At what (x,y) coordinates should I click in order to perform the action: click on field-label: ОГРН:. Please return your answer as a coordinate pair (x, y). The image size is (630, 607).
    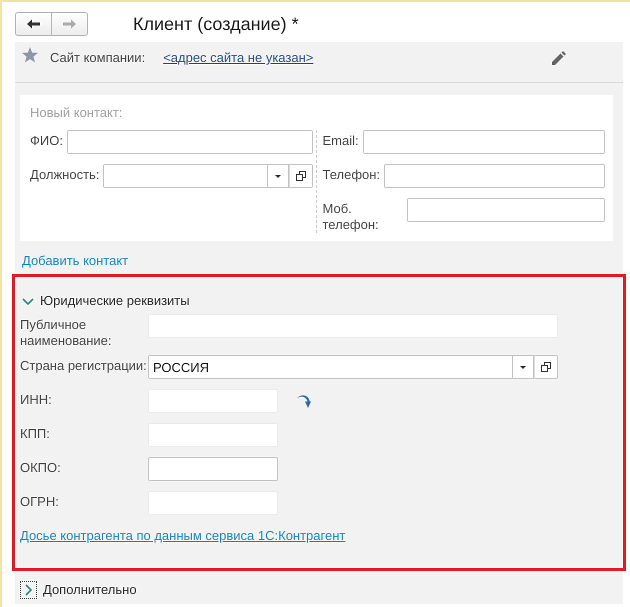
    Looking at the image, I should click on (40, 501).